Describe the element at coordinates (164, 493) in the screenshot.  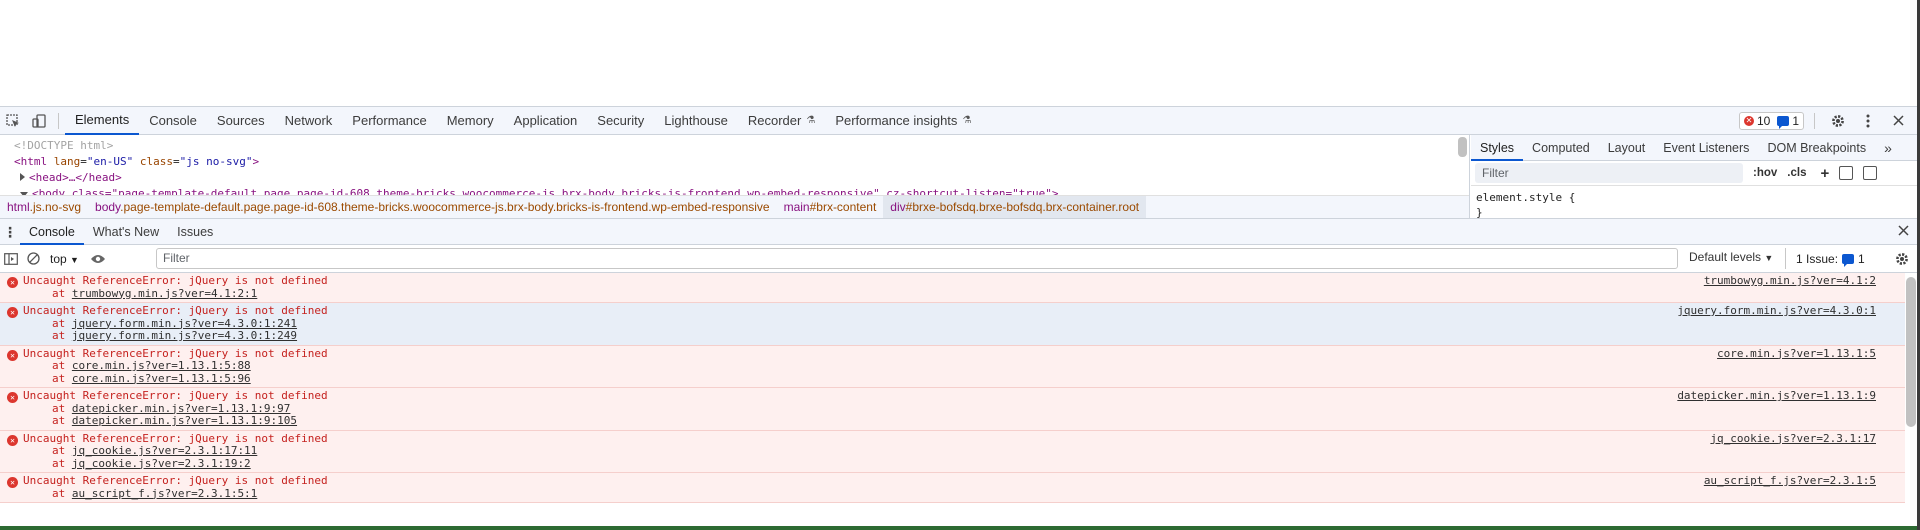
I see `stack-frame-link: au_script_f.js?ver=2.3.1:5:1` at that location.